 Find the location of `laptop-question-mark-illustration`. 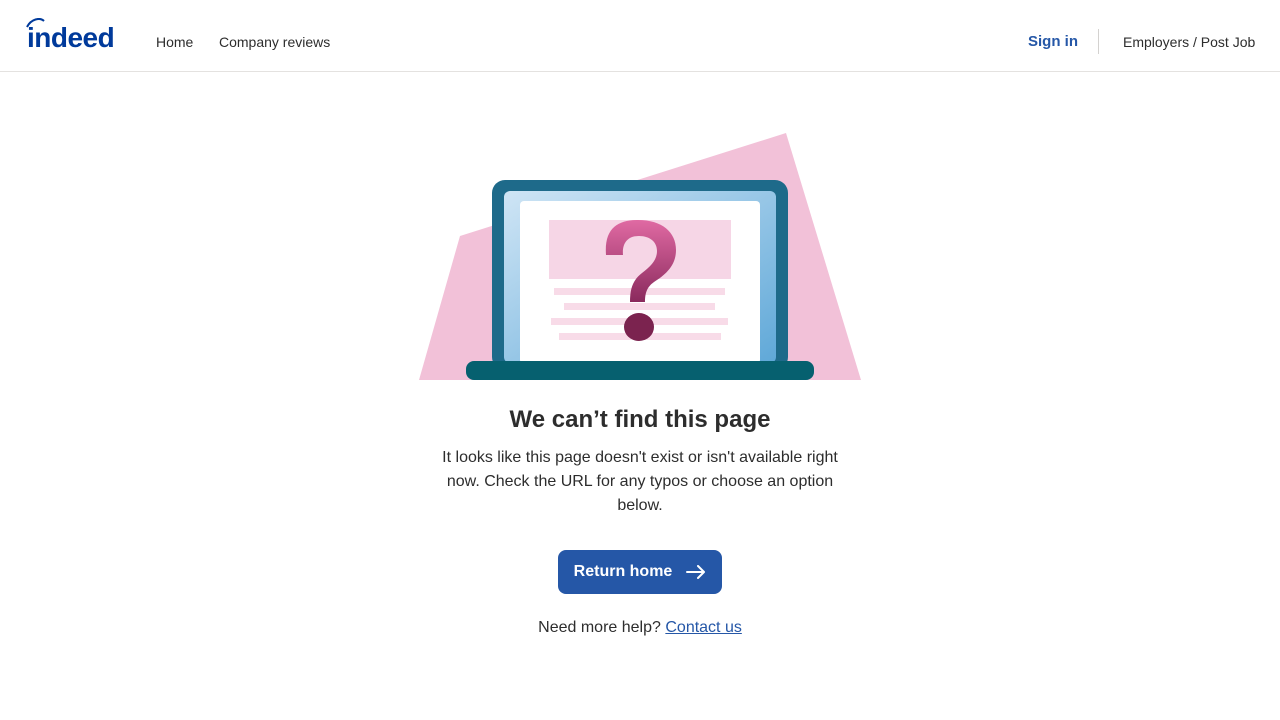

laptop-question-mark-illustration is located at coordinates (640, 257).